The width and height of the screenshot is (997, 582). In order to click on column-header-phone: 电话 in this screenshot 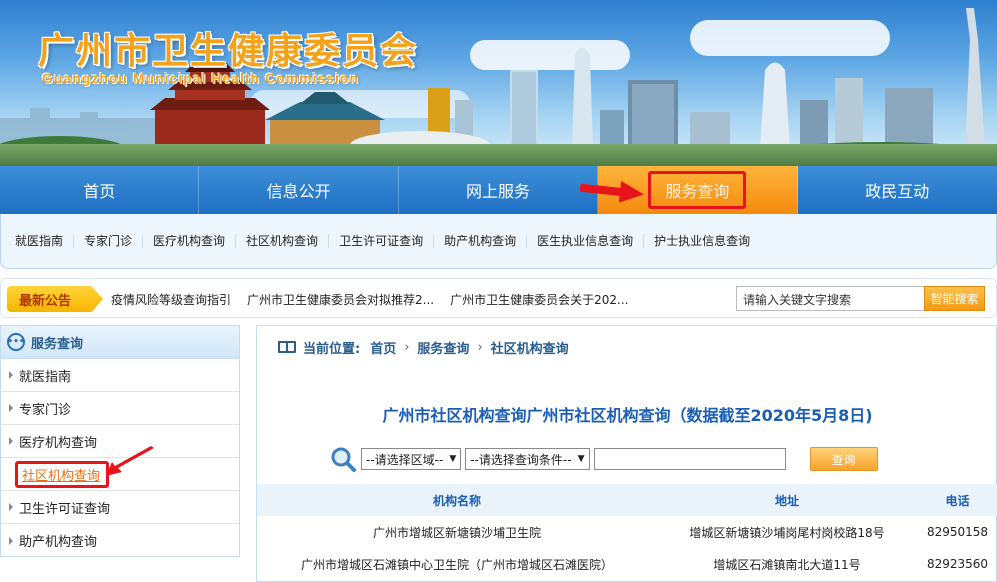, I will do `click(957, 500)`.